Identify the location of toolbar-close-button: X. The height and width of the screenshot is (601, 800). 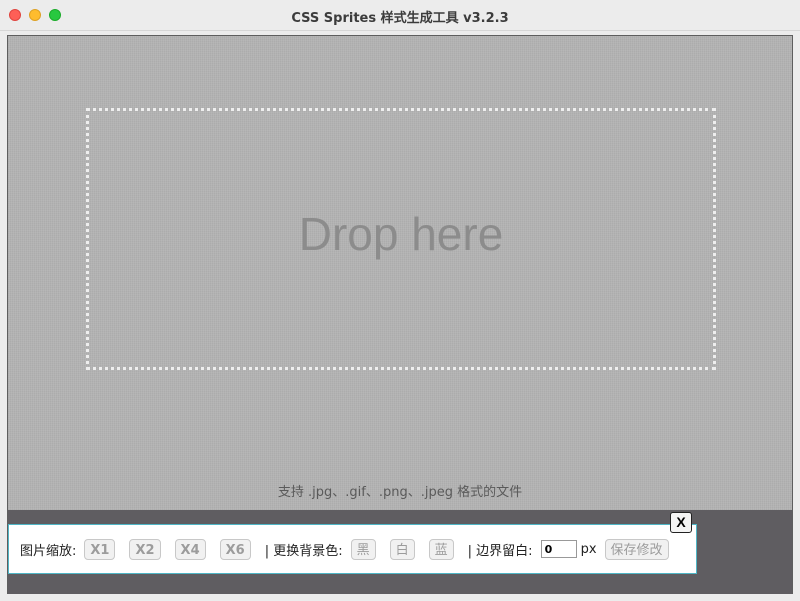
(681, 522).